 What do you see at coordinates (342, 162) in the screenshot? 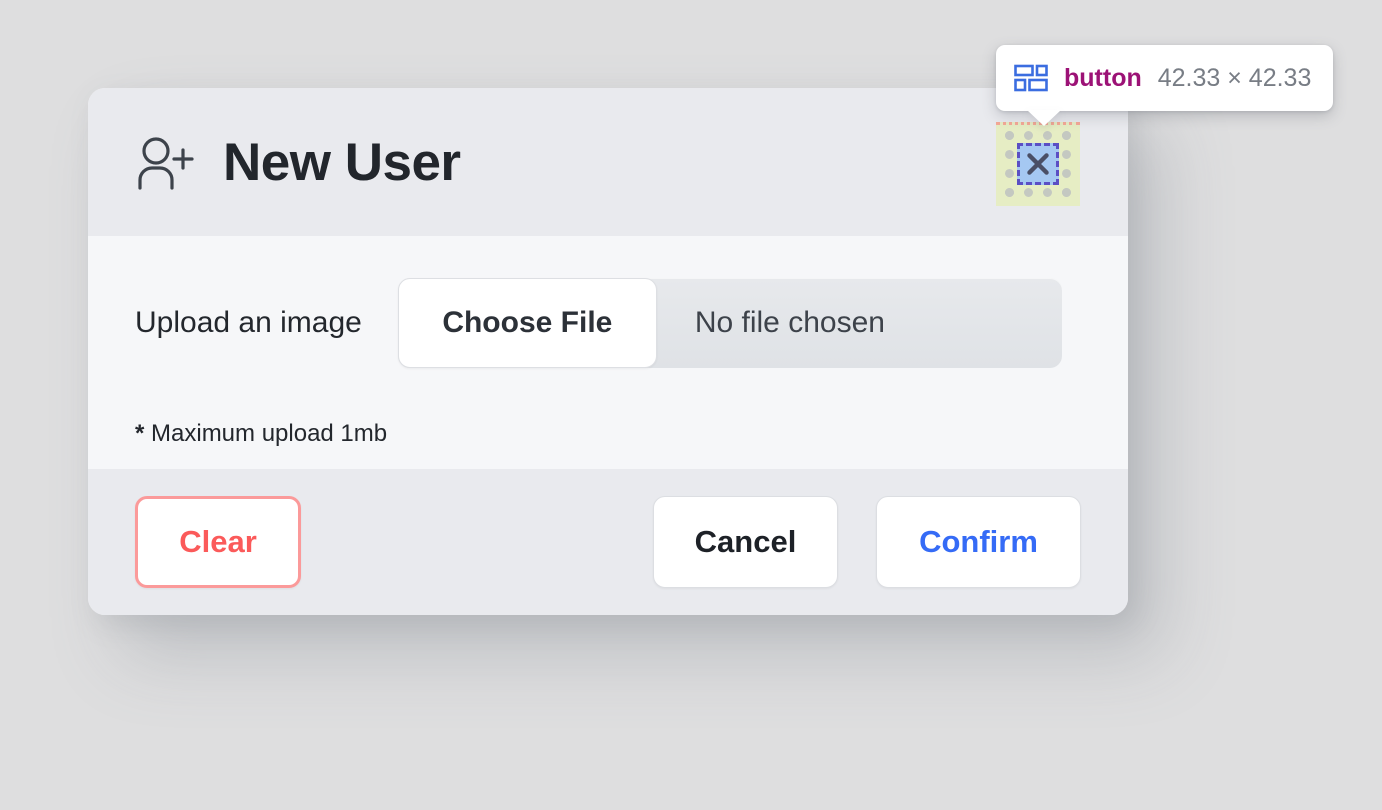
I see `page-title: New User` at bounding box center [342, 162].